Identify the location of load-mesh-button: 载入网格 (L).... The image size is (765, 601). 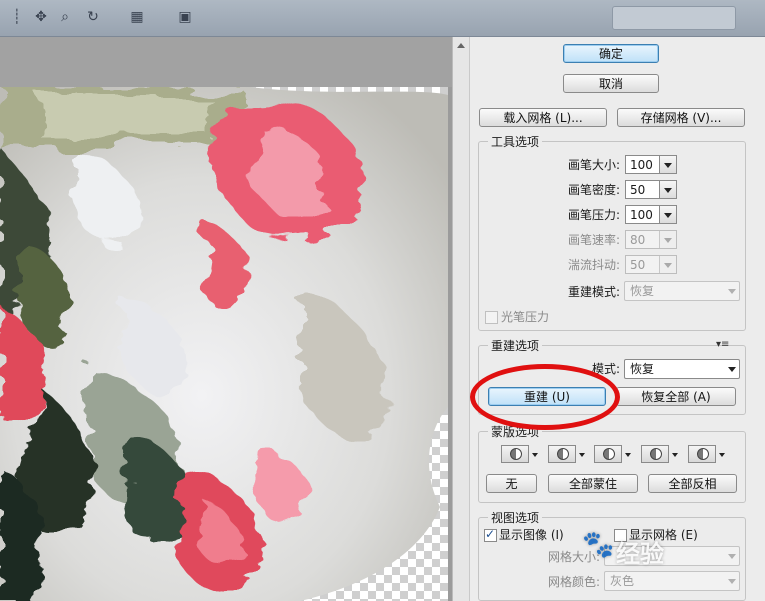
(543, 117).